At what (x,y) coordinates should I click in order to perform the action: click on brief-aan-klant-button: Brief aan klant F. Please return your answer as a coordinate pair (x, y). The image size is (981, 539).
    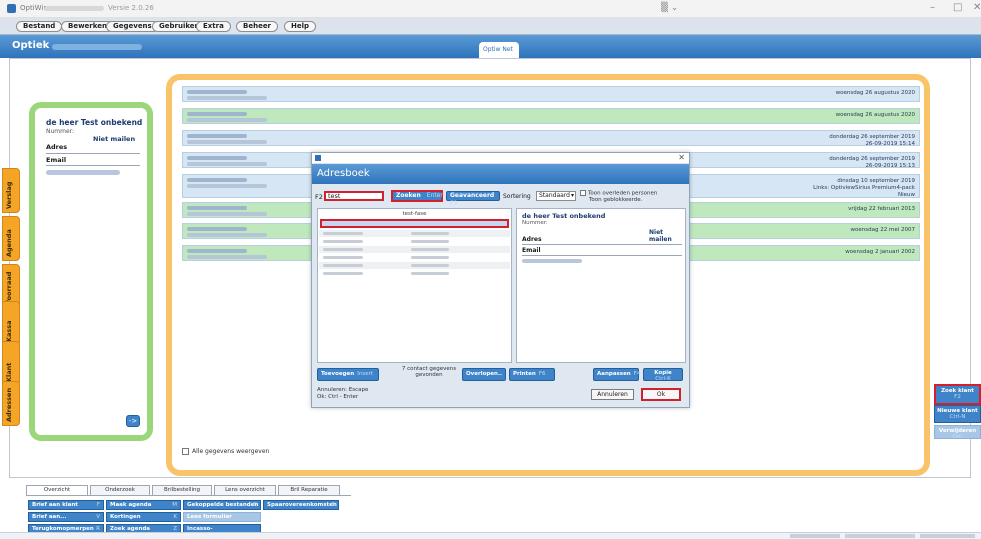
    Looking at the image, I should click on (66, 505).